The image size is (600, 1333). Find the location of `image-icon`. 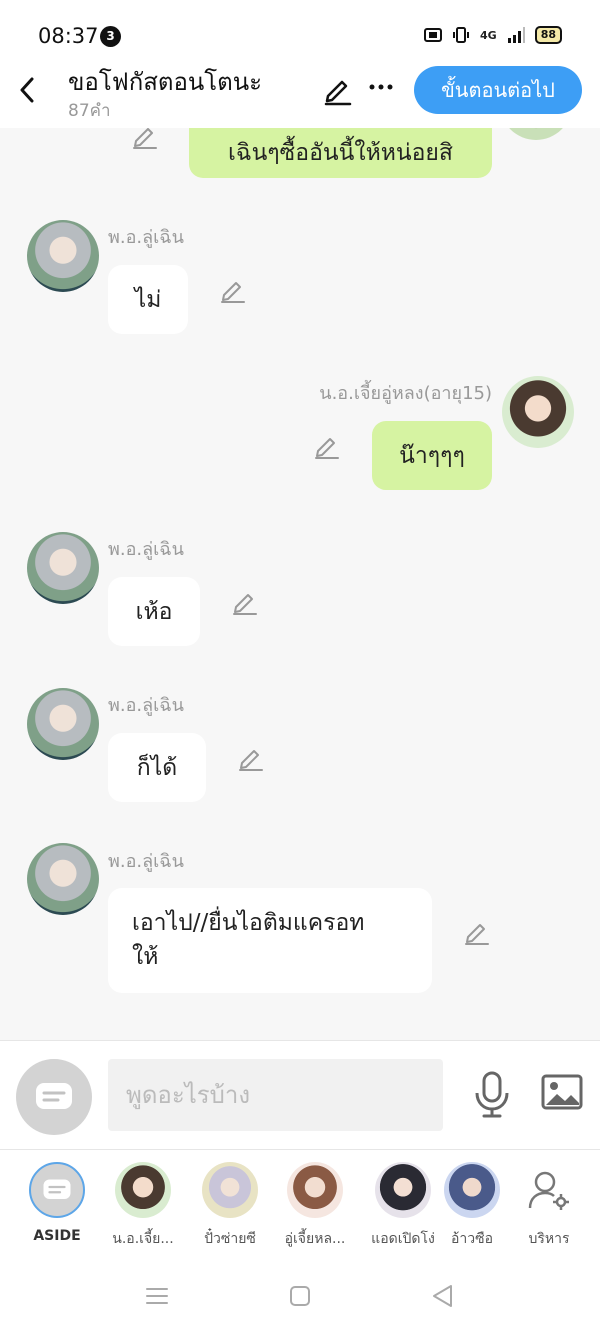

image-icon is located at coordinates (562, 1092).